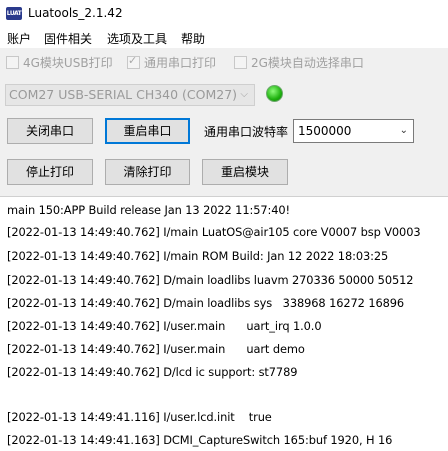  What do you see at coordinates (147, 172) in the screenshot?
I see `clear-print-button: 清除打印` at bounding box center [147, 172].